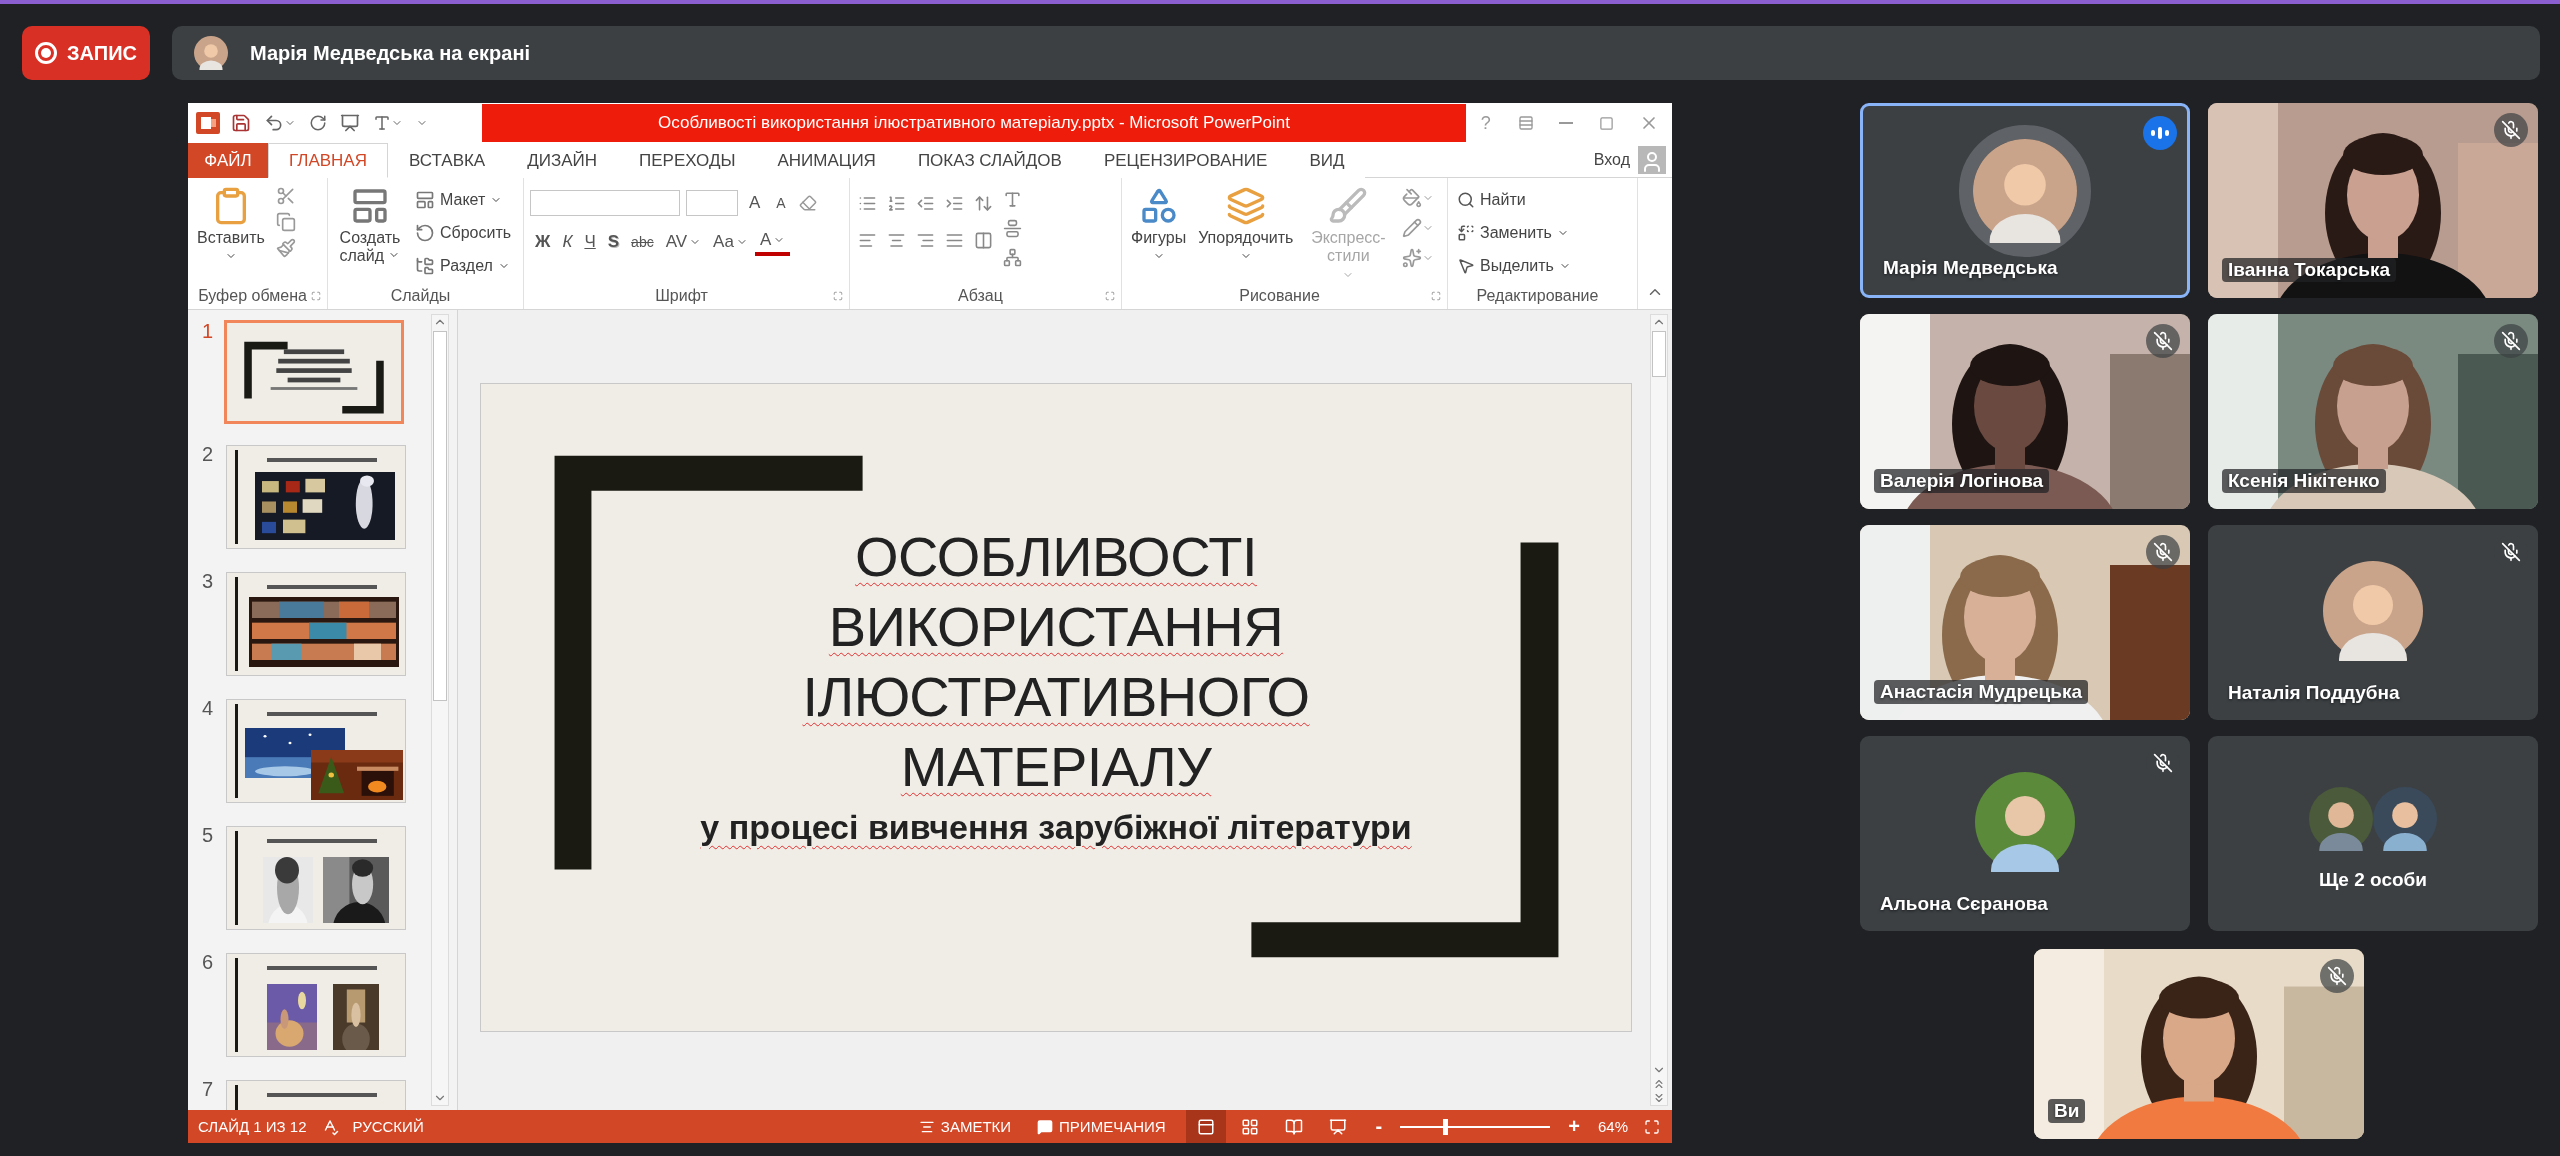  Describe the element at coordinates (1412, 198) in the screenshot. I see `paint-bucket-icon` at that location.